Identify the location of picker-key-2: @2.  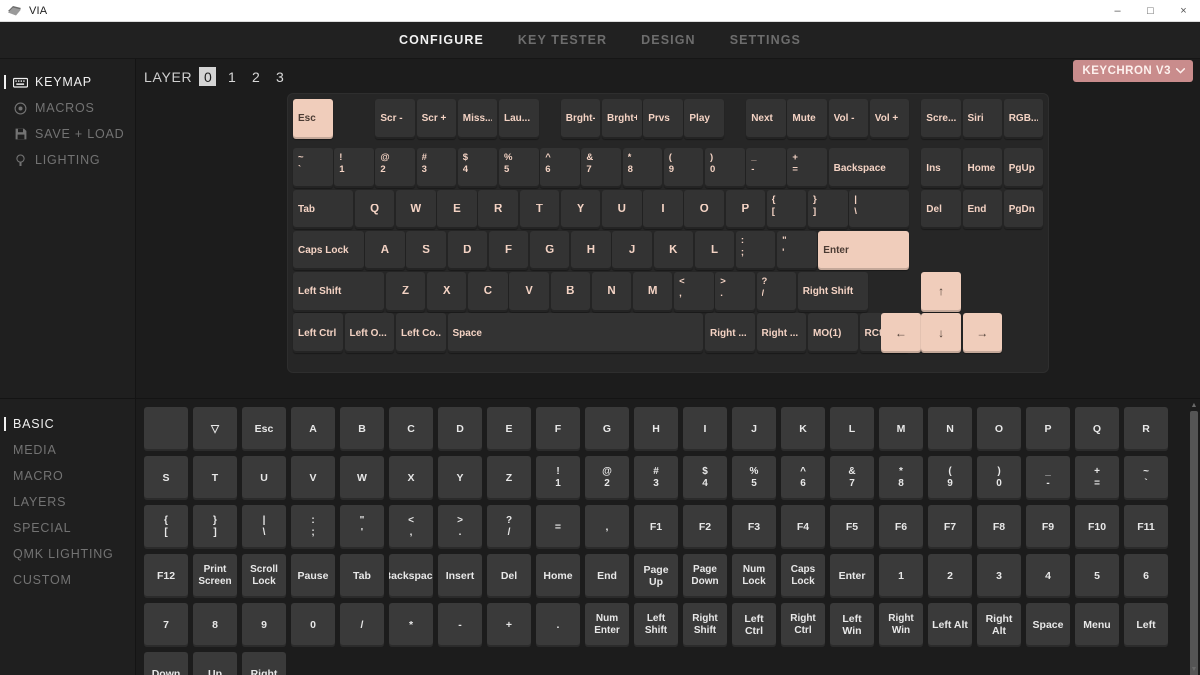
(607, 478).